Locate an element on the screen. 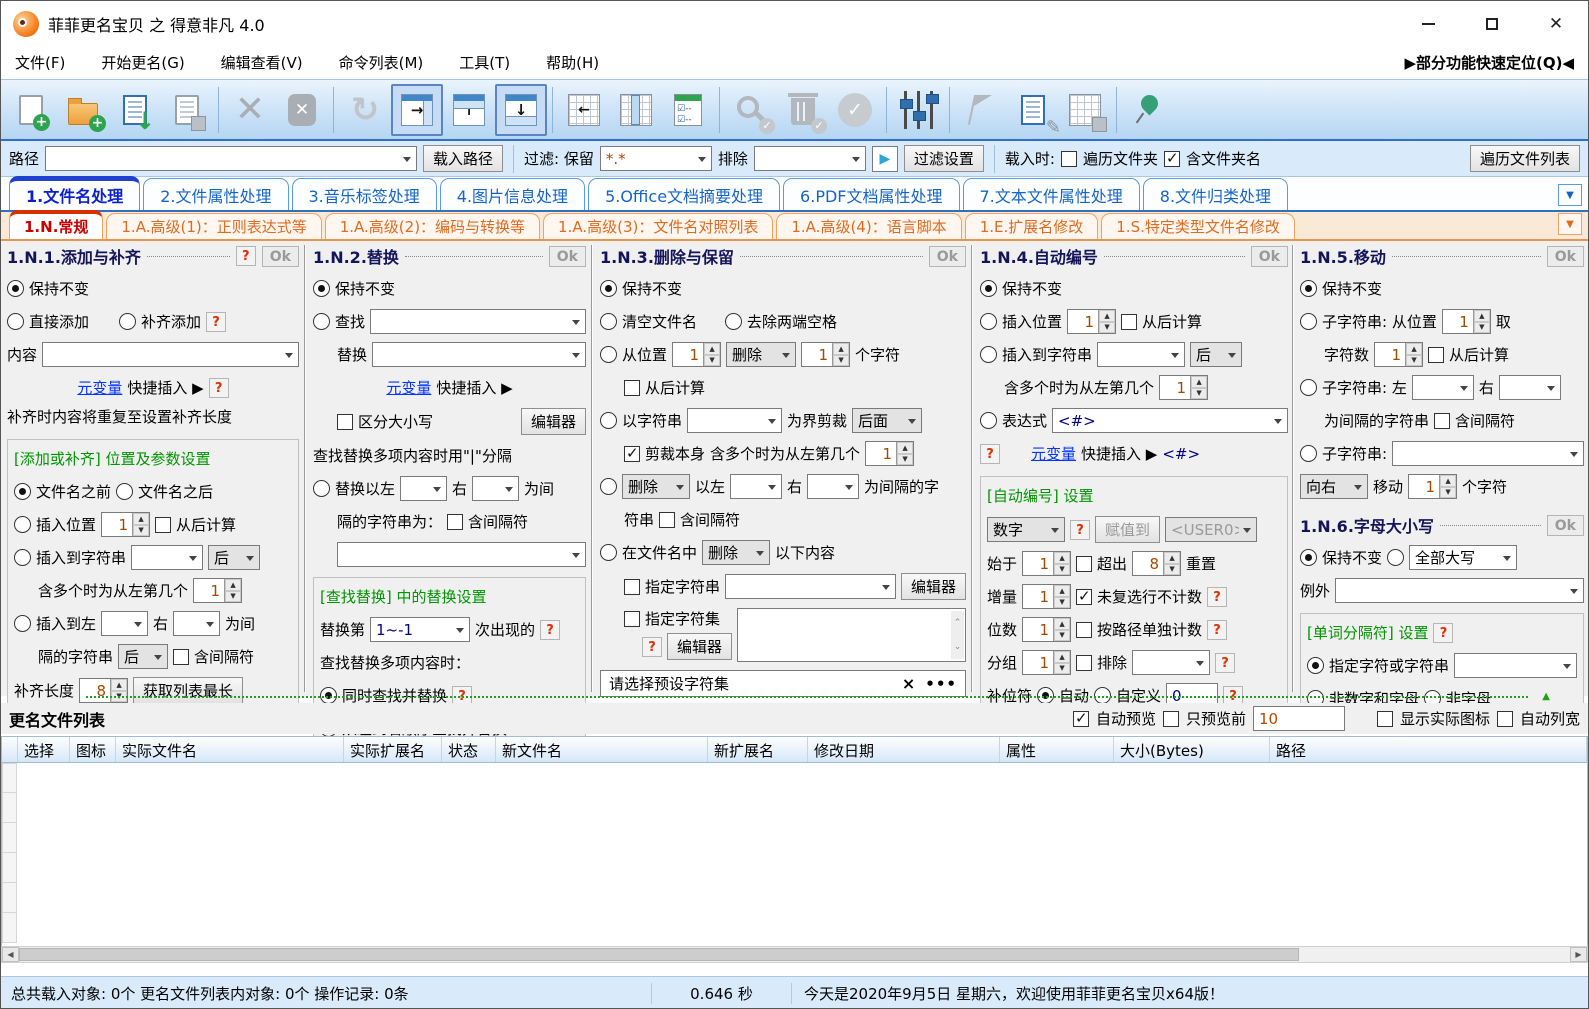 The height and width of the screenshot is (1009, 1589). search-confirm-button: ✓ is located at coordinates (751, 110).